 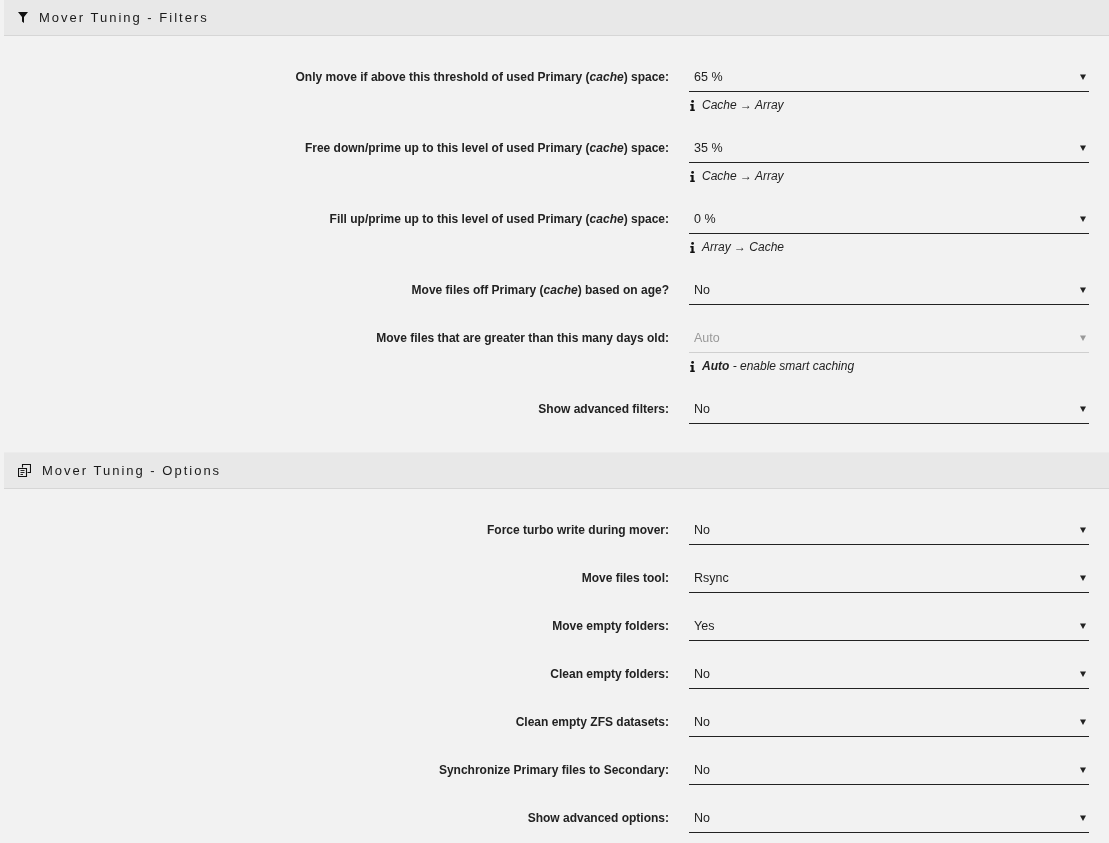 I want to click on field-label: Show advanced filters:, so click(x=603, y=409).